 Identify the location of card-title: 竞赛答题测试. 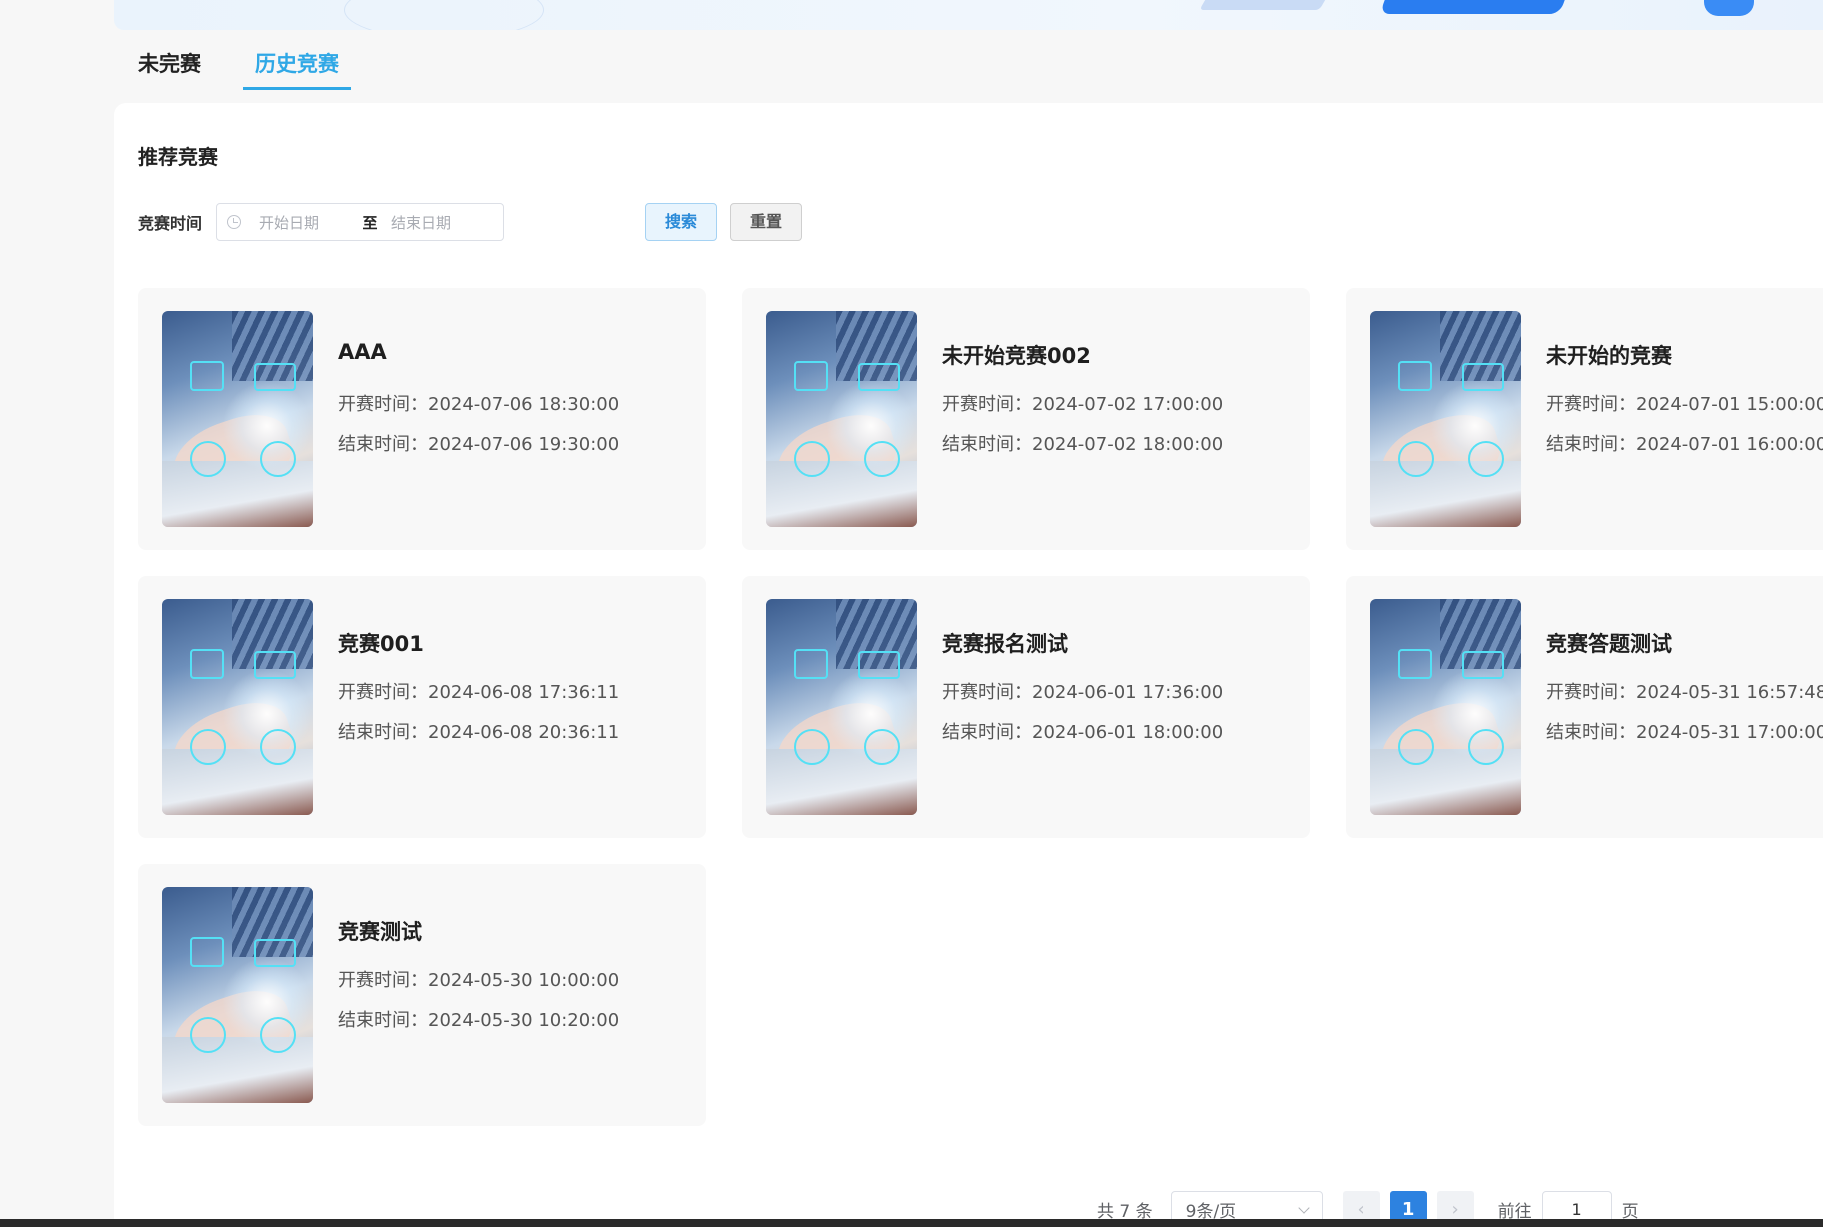
(1609, 644).